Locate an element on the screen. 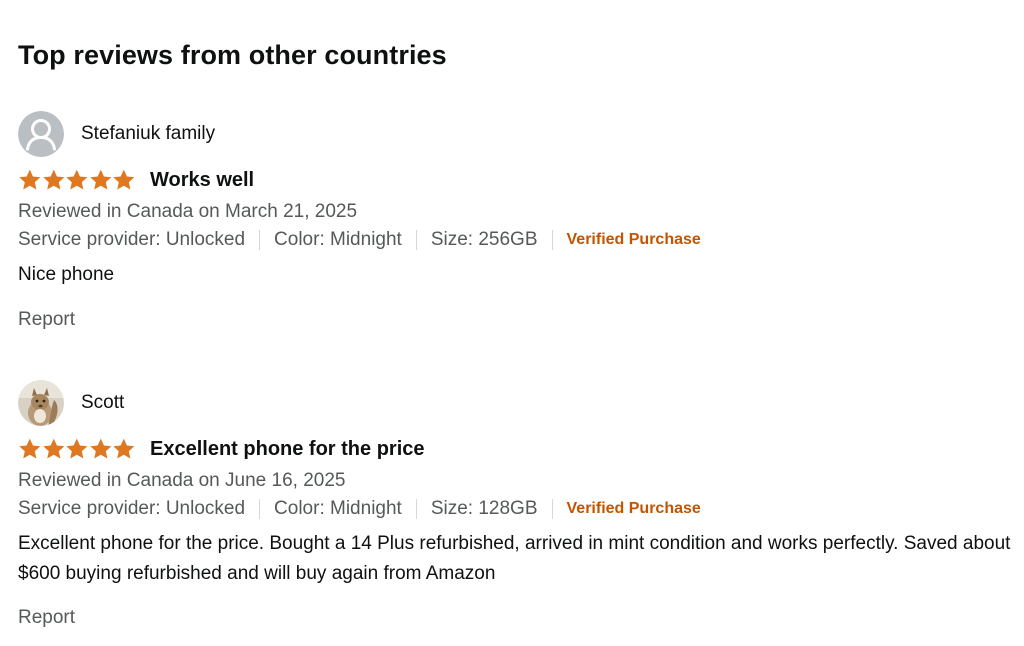 The width and height of the screenshot is (1024, 646). section-title: Top reviews from other countries is located at coordinates (232, 55).